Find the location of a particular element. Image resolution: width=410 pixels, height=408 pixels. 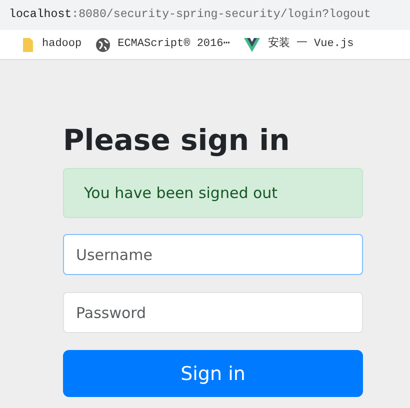

vue-logo-icon is located at coordinates (252, 45).